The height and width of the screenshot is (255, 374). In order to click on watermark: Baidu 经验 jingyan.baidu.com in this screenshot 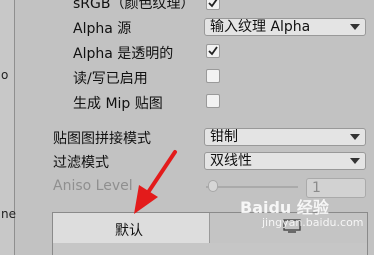, I will do `click(305, 220)`.